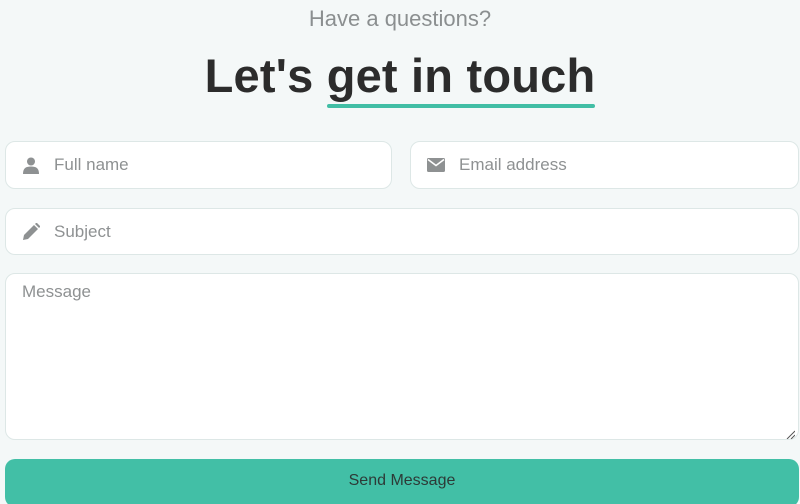 The width and height of the screenshot is (800, 504). What do you see at coordinates (461, 106) in the screenshot?
I see `accent-underline` at bounding box center [461, 106].